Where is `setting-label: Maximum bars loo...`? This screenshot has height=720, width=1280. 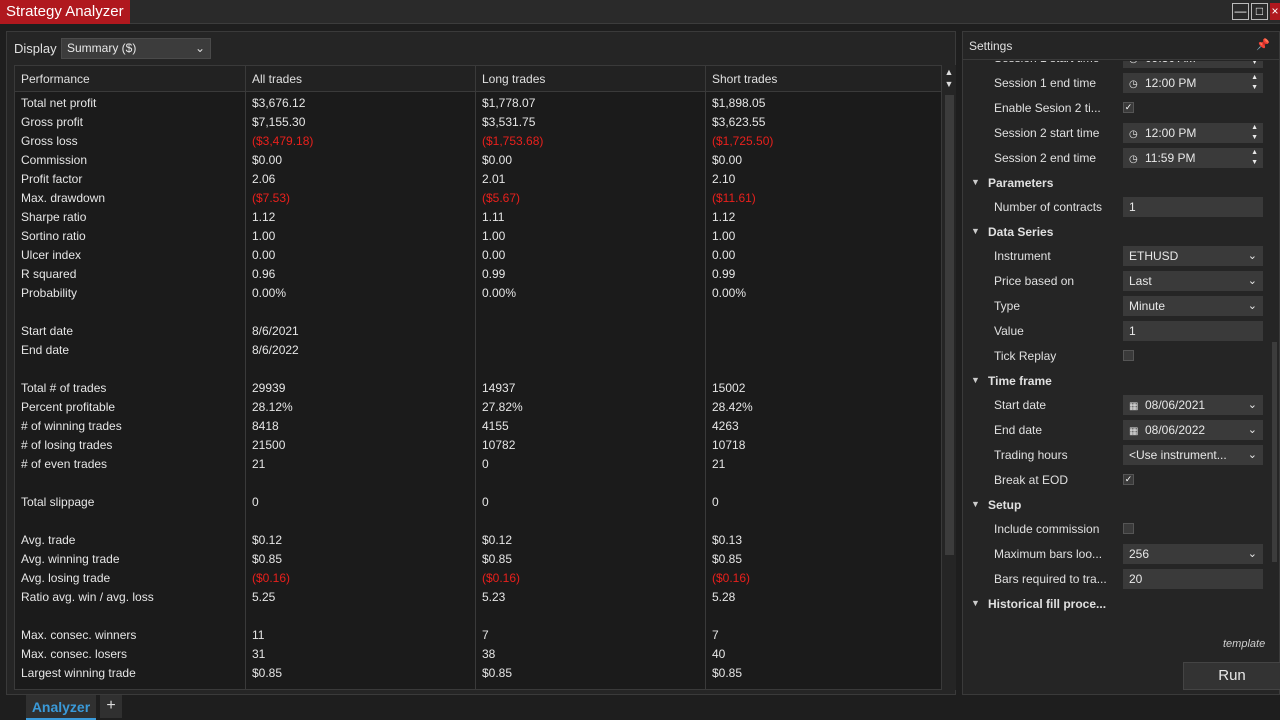
setting-label: Maximum bars loo... is located at coordinates (1048, 554).